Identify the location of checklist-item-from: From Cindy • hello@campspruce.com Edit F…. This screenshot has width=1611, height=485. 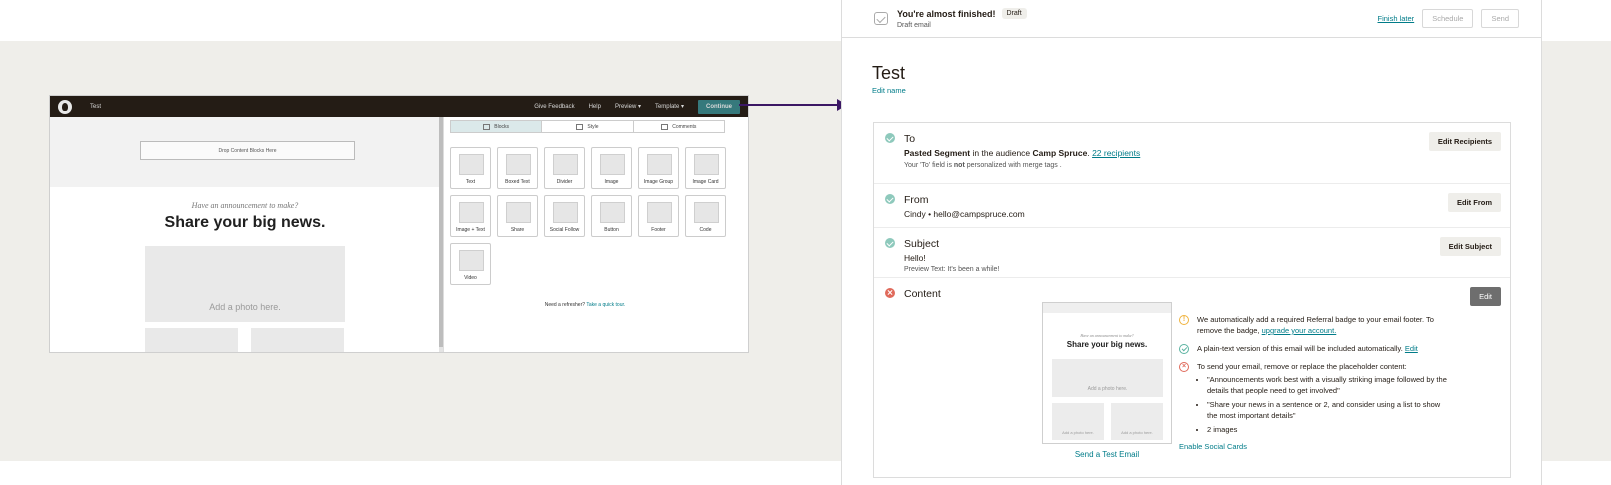
(1192, 206).